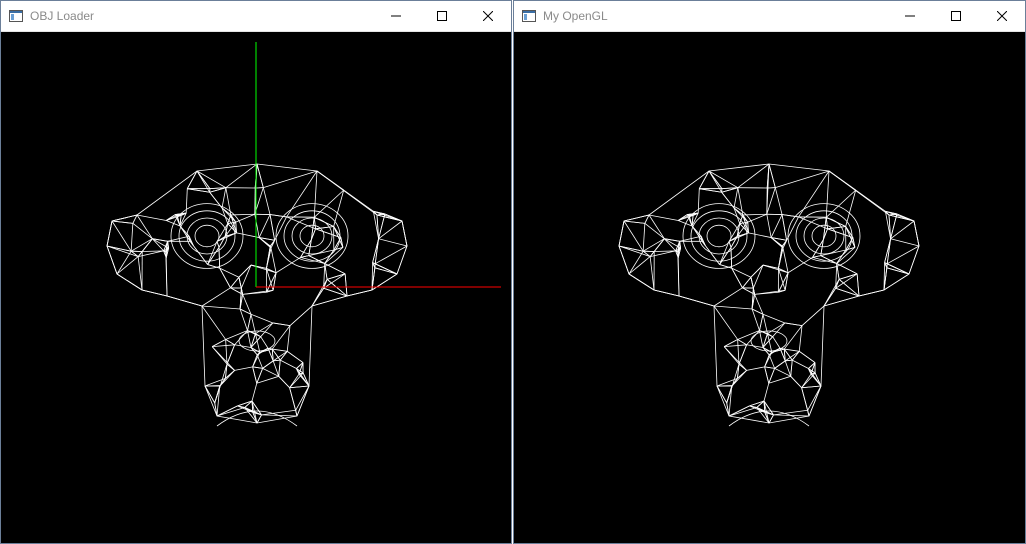 This screenshot has height=544, width=1026. I want to click on window-title: OBJ Loader, so click(62, 16).